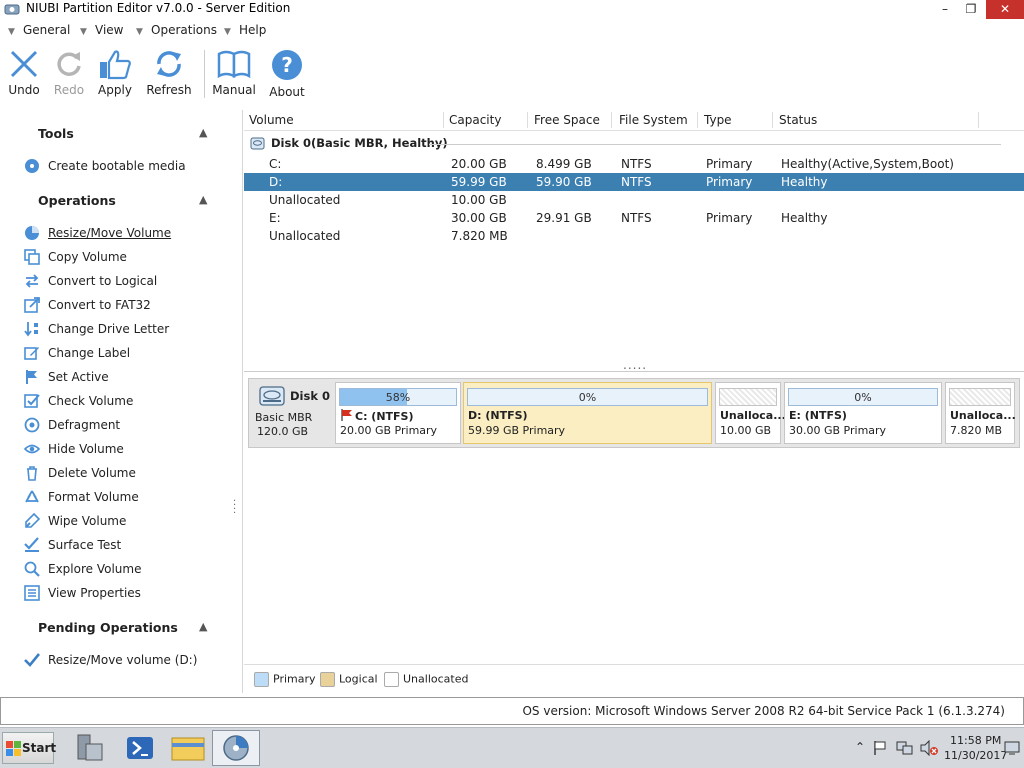 This screenshot has width=1024, height=768. I want to click on partition-block: 58% C: (NTFS) 20.00 GB Primary, so click(398, 413).